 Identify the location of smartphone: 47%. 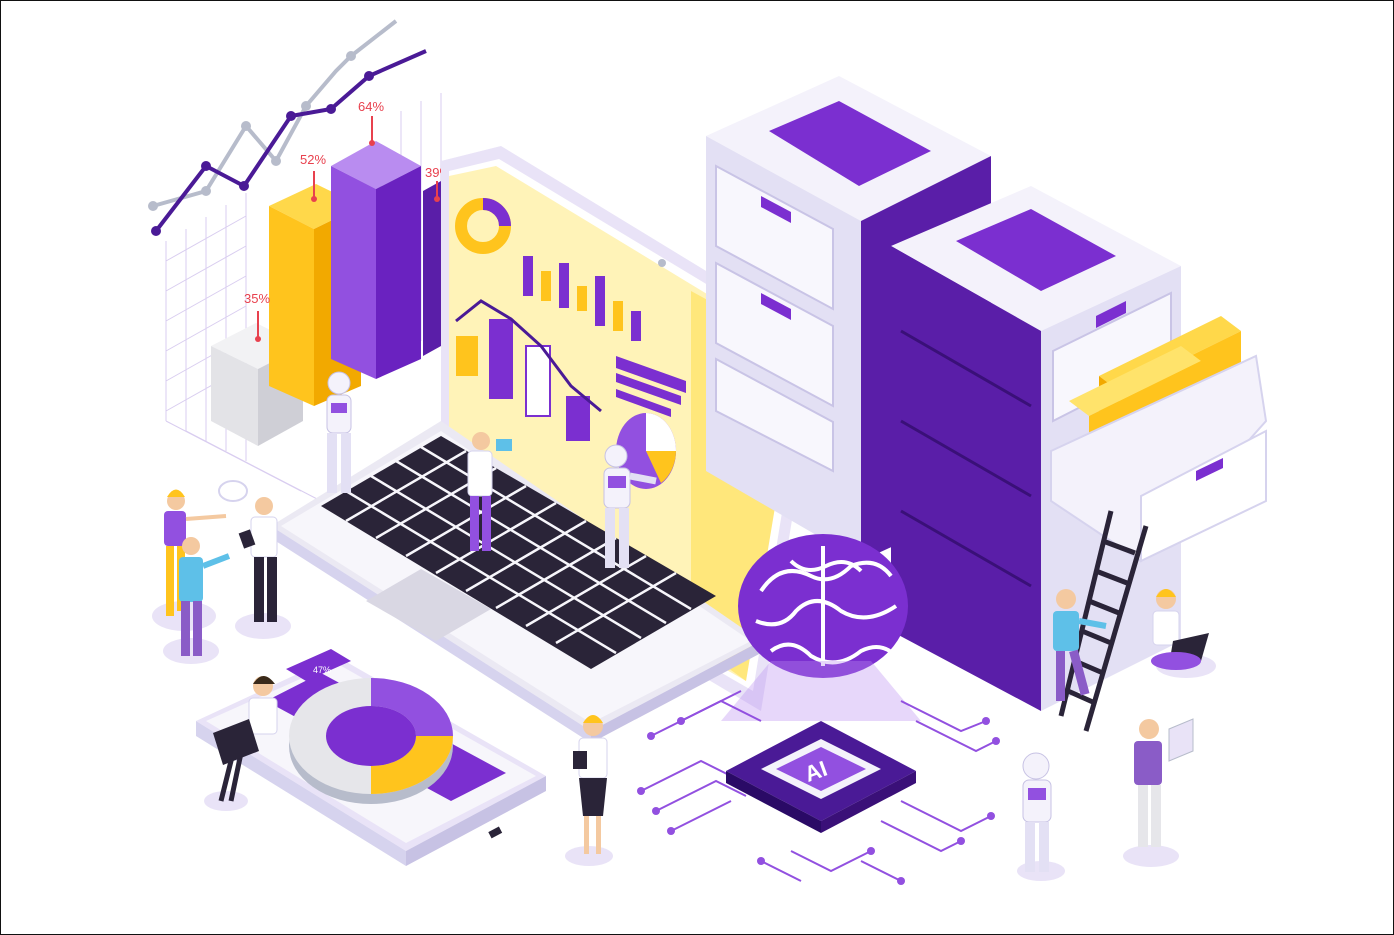
(371, 757).